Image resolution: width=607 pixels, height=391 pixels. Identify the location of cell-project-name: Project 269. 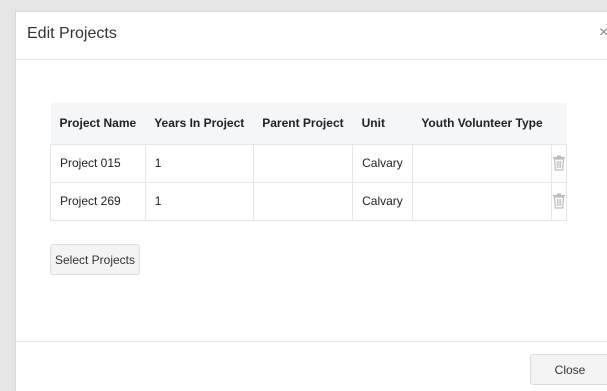
(98, 201).